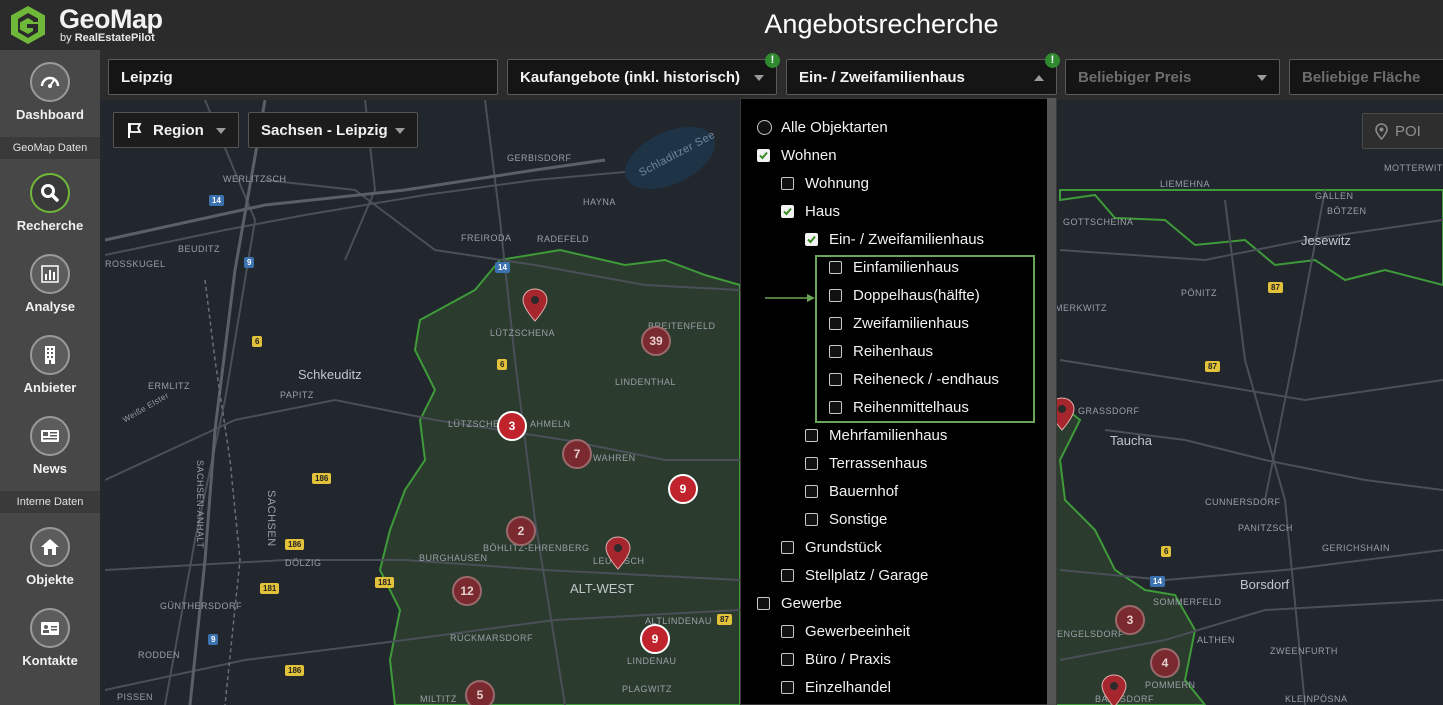 This screenshot has width=1443, height=705. What do you see at coordinates (521, 531) in the screenshot?
I see `map-cluster: 2` at bounding box center [521, 531].